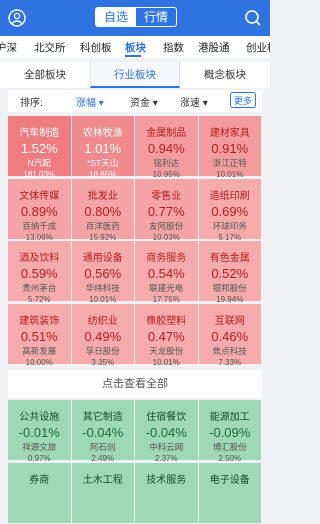 The height and width of the screenshot is (524, 320). I want to click on sector-tile: 建材家具 0.91% 浙江正特 10.01%, so click(230, 147).